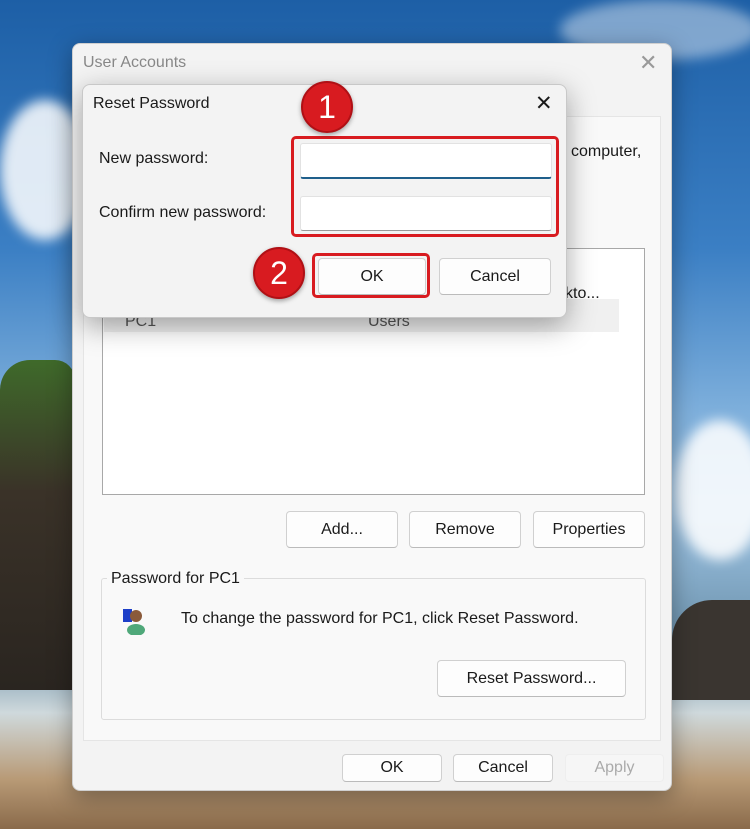 The image size is (750, 829). I want to click on step-2-number: 2, so click(279, 272).